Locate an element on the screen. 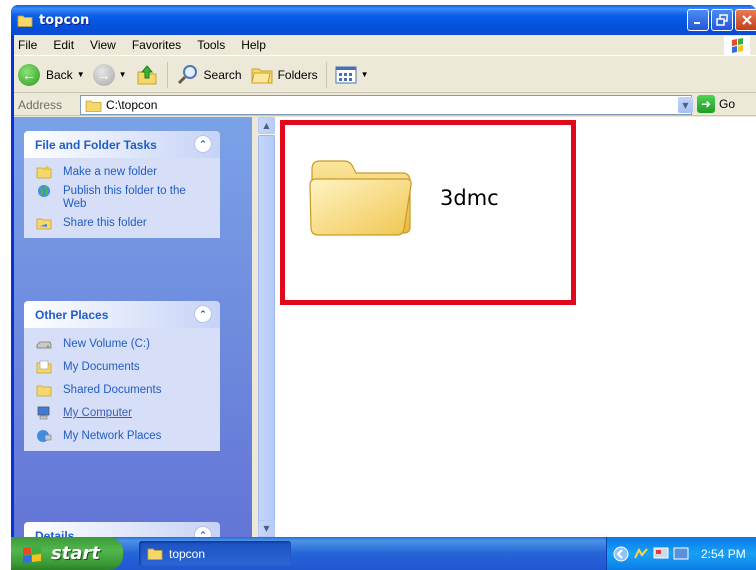  back-button: ← Back ▼ is located at coordinates (51, 75).